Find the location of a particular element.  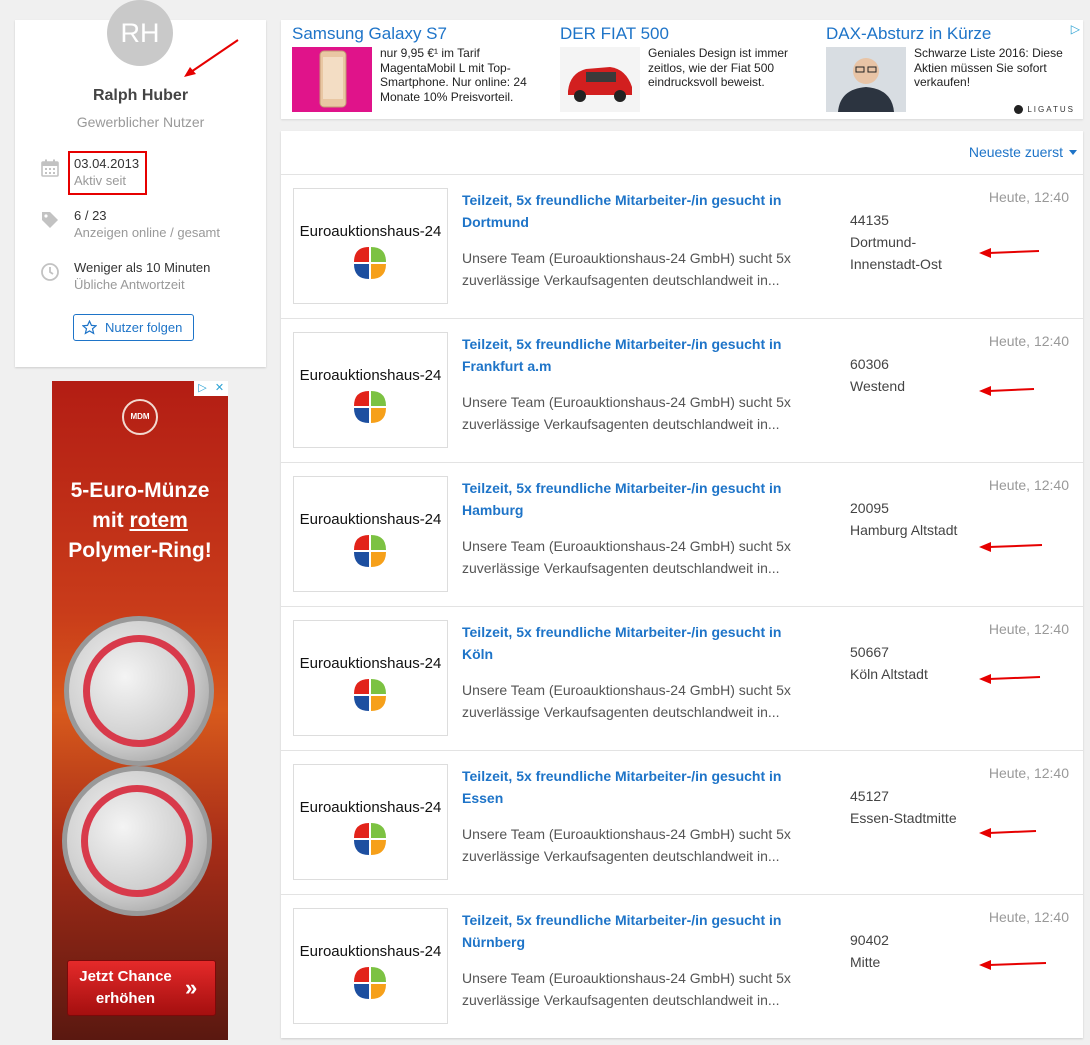

ad-headline-line3: Polymer-Ring! is located at coordinates (140, 550).